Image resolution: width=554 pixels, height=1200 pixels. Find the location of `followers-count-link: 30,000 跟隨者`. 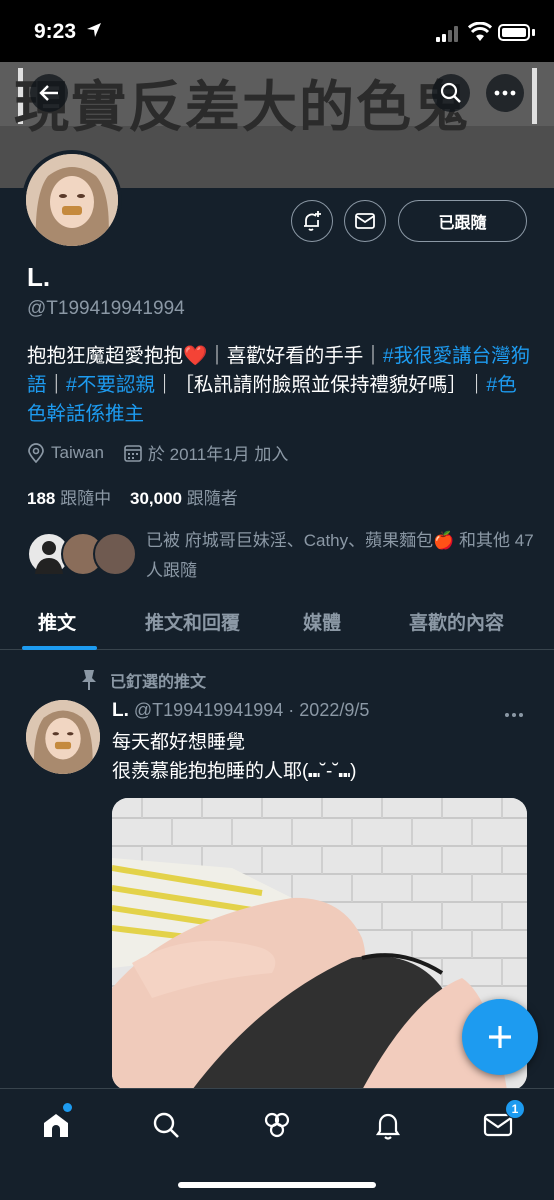

followers-count-link: 30,000 跟隨者 is located at coordinates (184, 498).